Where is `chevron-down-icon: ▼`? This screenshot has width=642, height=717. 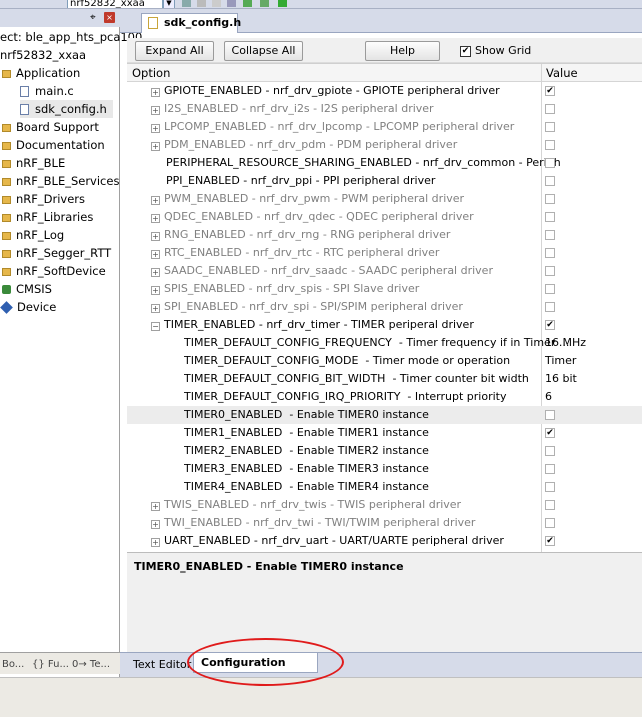
chevron-down-icon: ▼ is located at coordinates (169, 4).